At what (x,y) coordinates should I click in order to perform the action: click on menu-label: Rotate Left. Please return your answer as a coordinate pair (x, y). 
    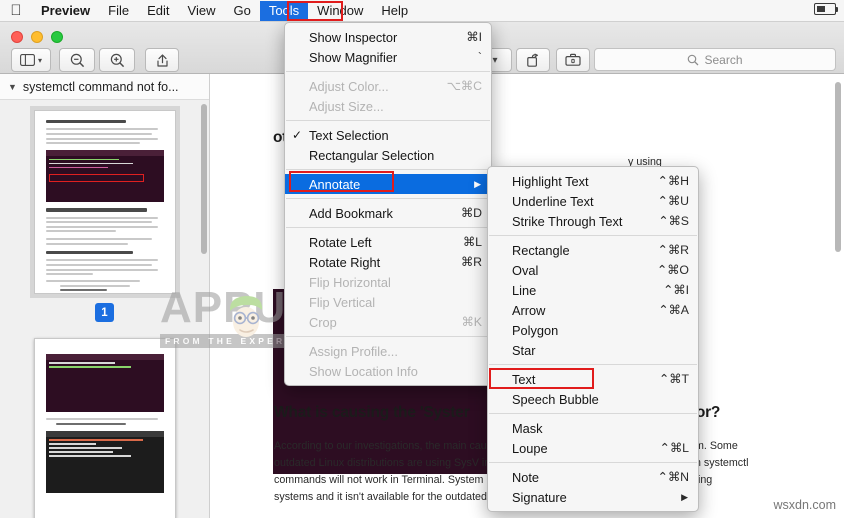
    Looking at the image, I should click on (340, 242).